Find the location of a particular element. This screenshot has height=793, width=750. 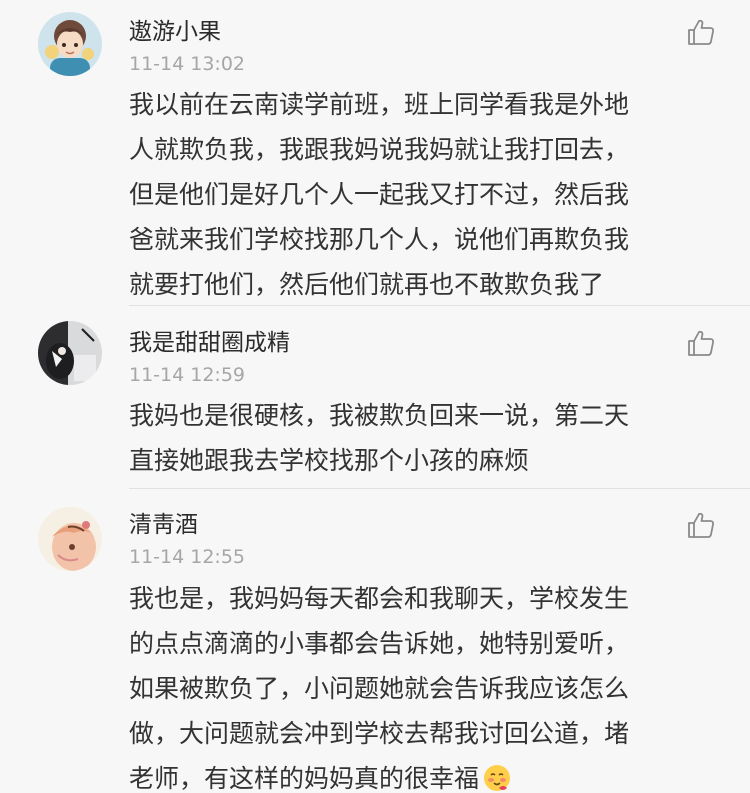

comment-last-line: 老师，有这样的妈妈真的很幸福 is located at coordinates (424, 774).